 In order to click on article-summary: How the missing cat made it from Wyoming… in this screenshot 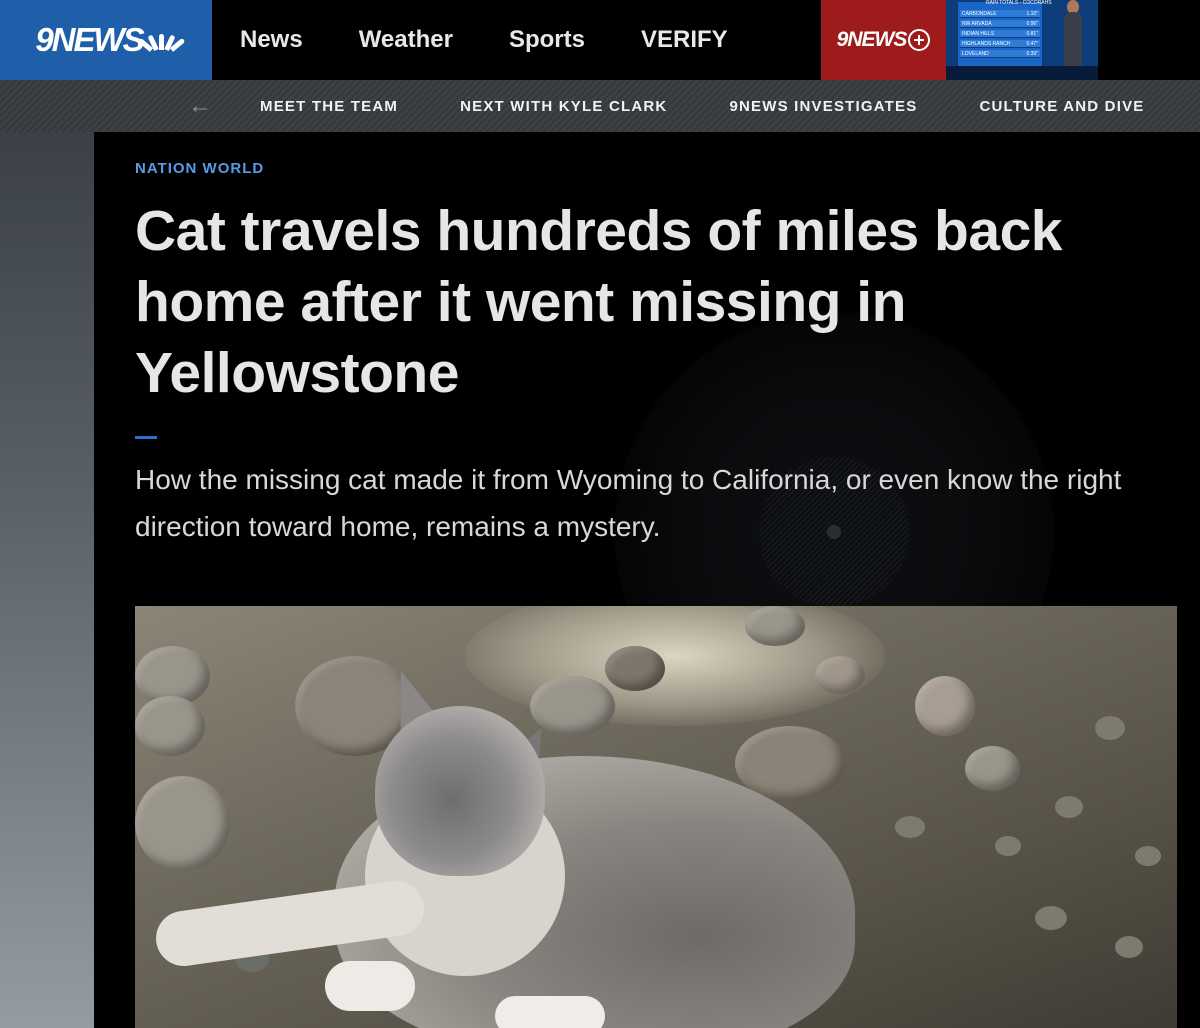, I will do `click(628, 503)`.